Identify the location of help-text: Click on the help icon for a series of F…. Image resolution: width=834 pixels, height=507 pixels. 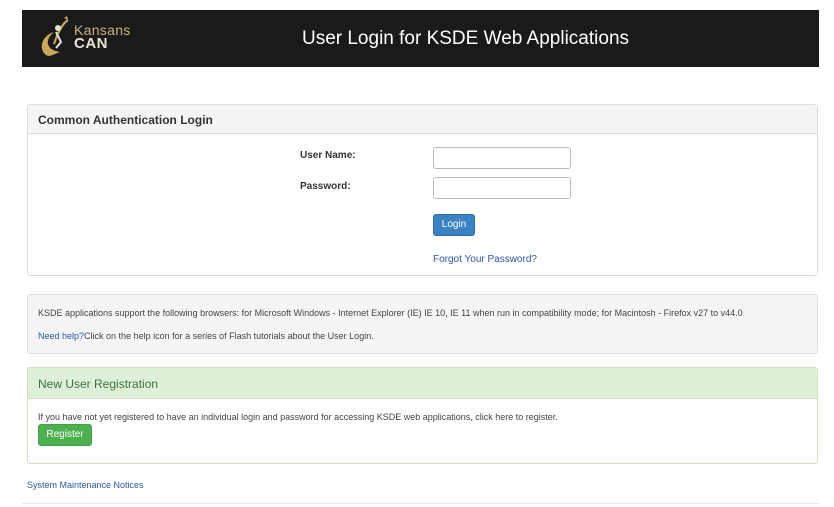
(229, 336).